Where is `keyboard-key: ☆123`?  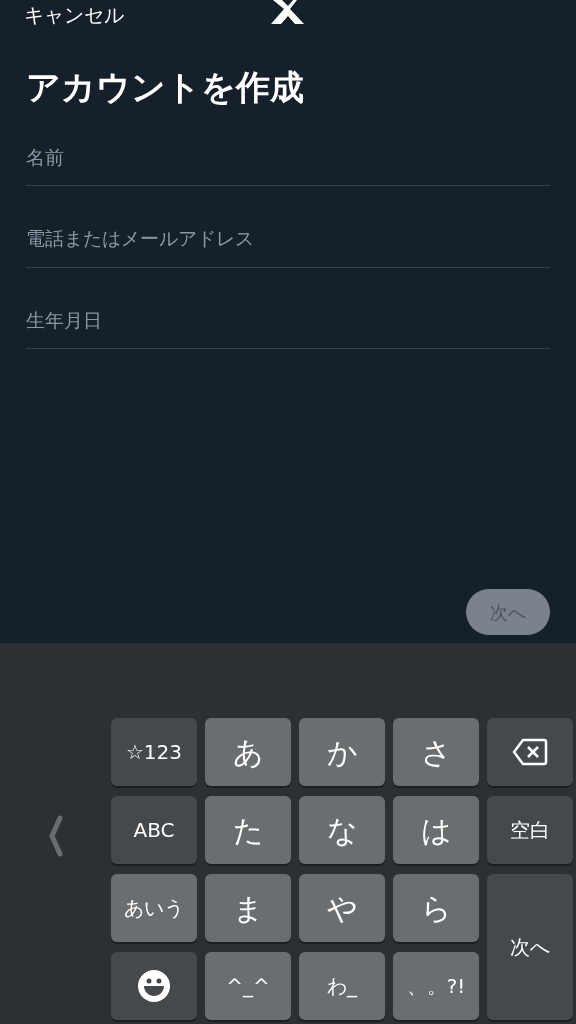
keyboard-key: ☆123 is located at coordinates (154, 752).